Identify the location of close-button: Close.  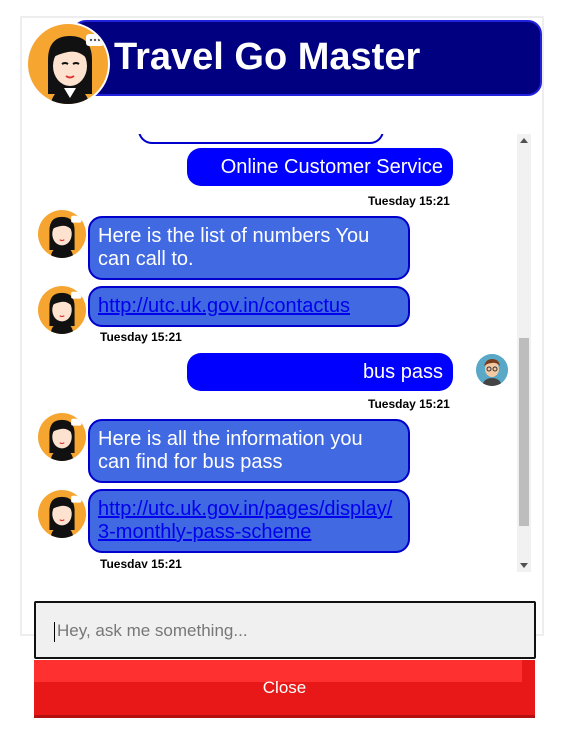
(284, 689).